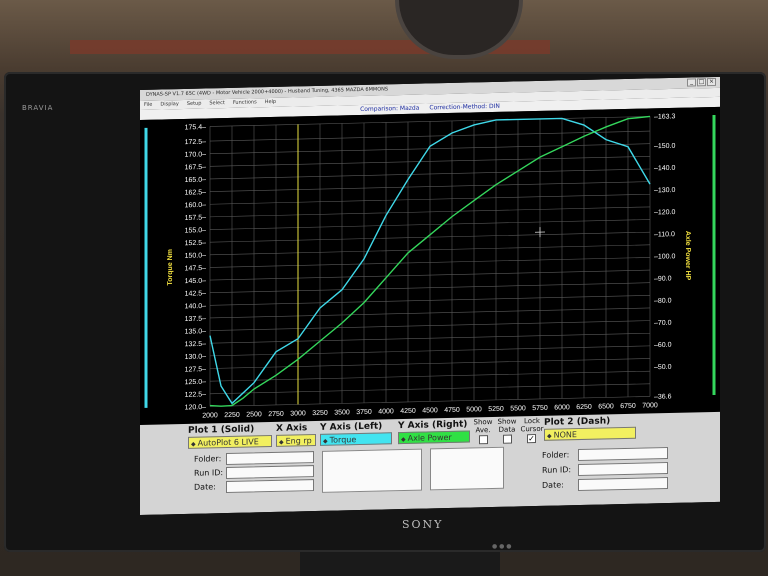 The image size is (768, 576). I want to click on plot2-date-label: Date:, so click(553, 485).